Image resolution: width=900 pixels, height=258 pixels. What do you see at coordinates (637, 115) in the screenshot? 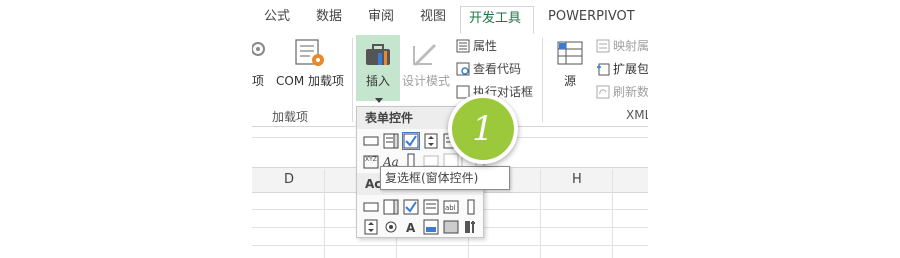
I see `xml-group-label: XML` at bounding box center [637, 115].